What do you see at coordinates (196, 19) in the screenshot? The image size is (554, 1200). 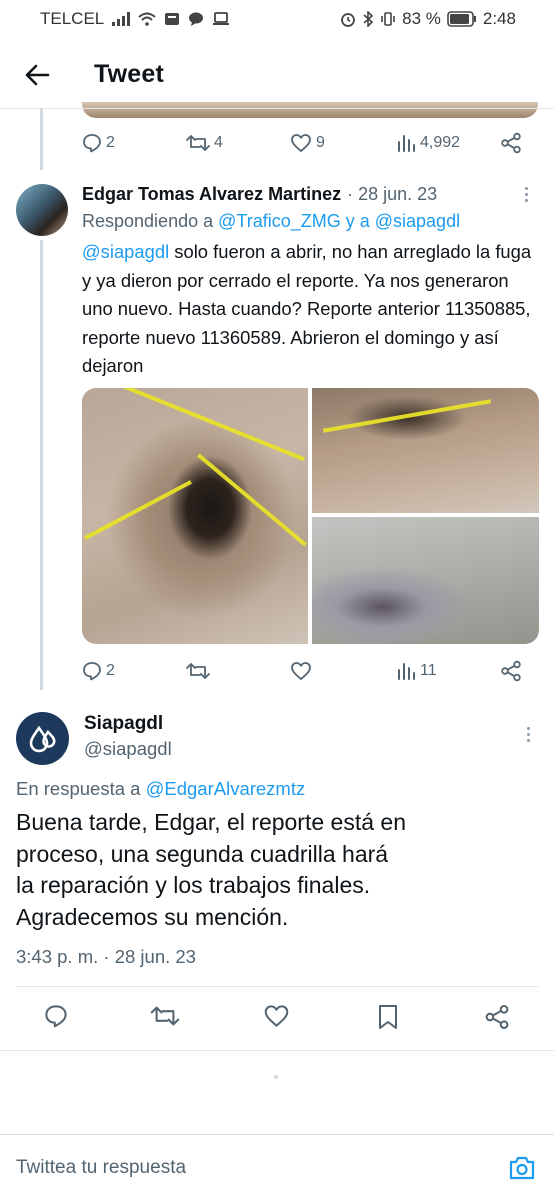 I see `chat-bubble-icon` at bounding box center [196, 19].